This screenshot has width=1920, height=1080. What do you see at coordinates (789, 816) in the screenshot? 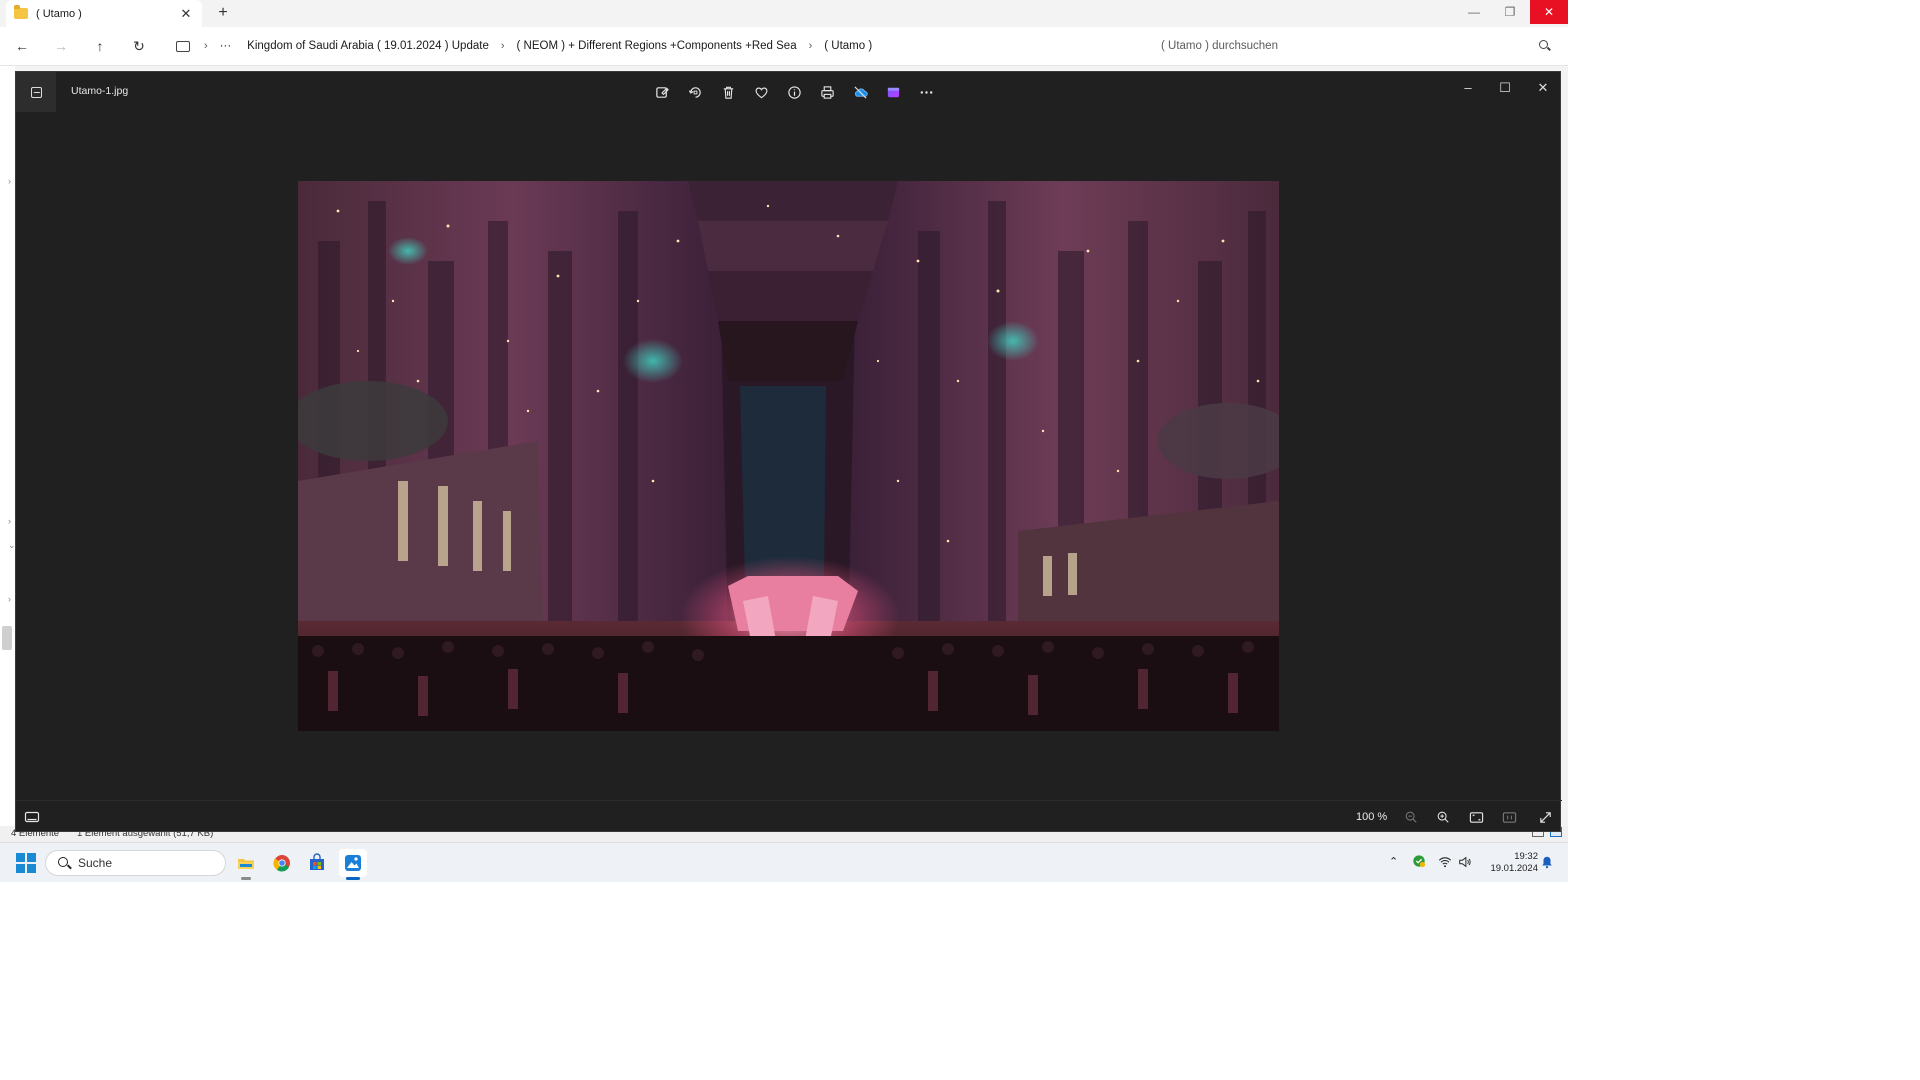
I see `viewer-bottom-bar: 100 %` at bounding box center [789, 816].